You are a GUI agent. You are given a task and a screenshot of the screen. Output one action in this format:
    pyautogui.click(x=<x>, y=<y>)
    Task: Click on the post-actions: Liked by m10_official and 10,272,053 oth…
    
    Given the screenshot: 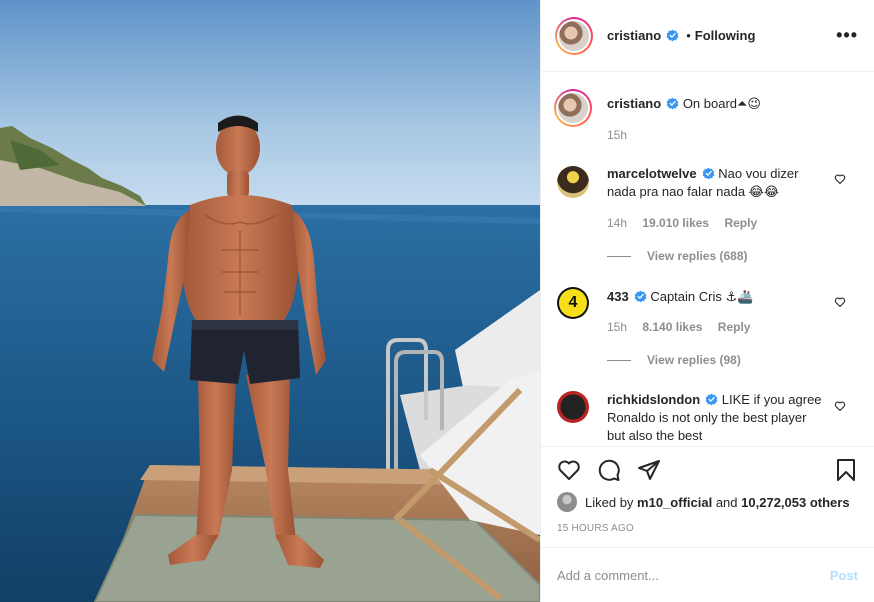 What is the action you would take?
    pyautogui.click(x=707, y=490)
    